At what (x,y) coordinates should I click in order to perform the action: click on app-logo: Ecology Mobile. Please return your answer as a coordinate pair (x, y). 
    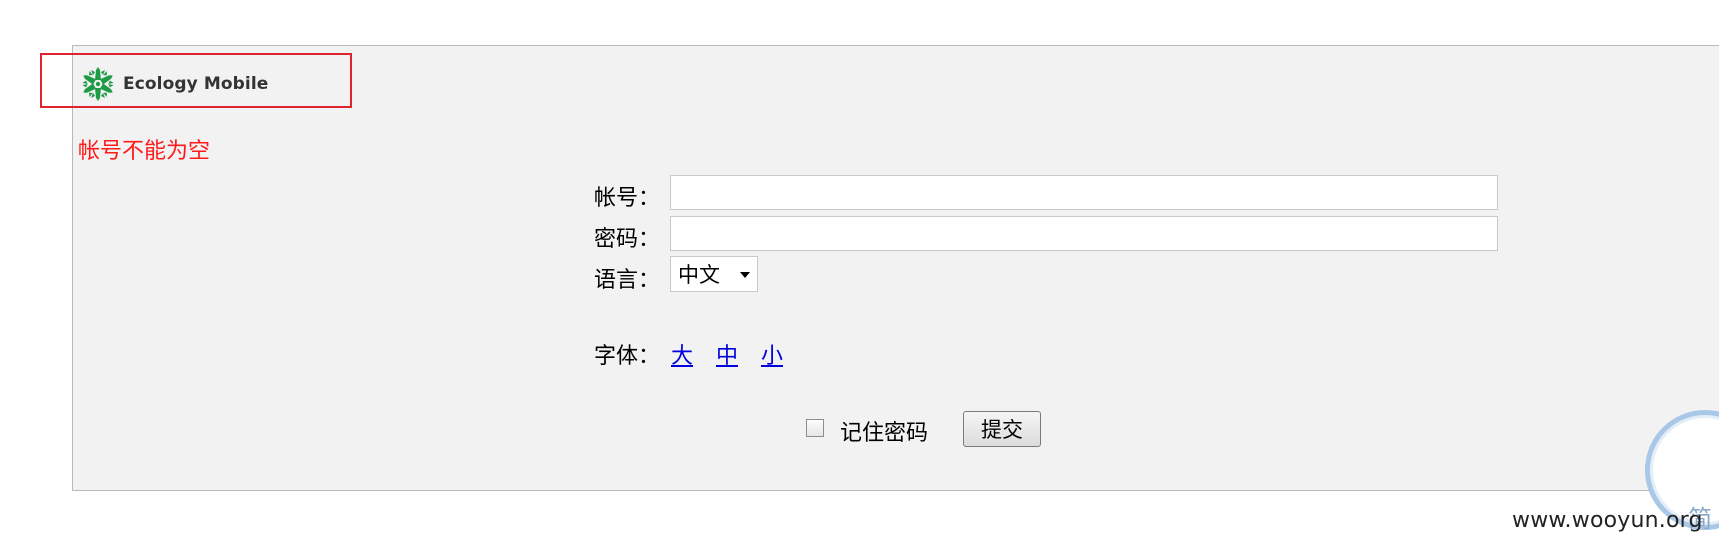
    Looking at the image, I should click on (174, 84).